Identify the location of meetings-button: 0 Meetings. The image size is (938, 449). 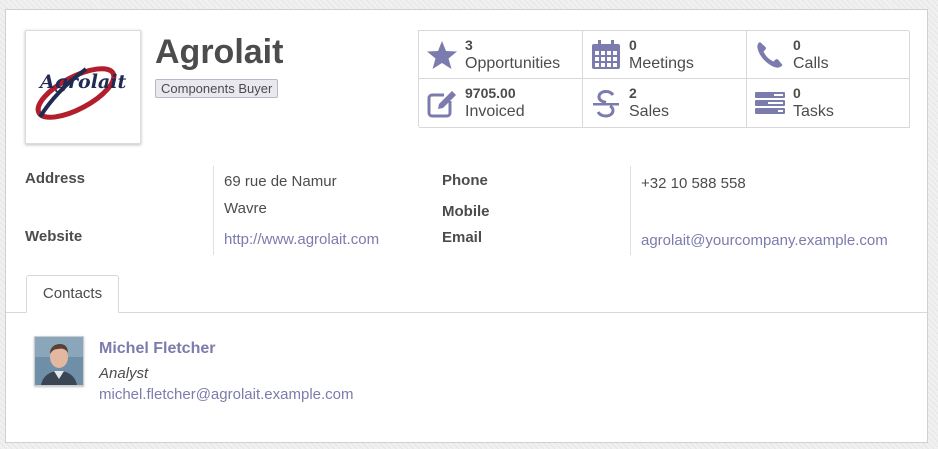
(665, 55).